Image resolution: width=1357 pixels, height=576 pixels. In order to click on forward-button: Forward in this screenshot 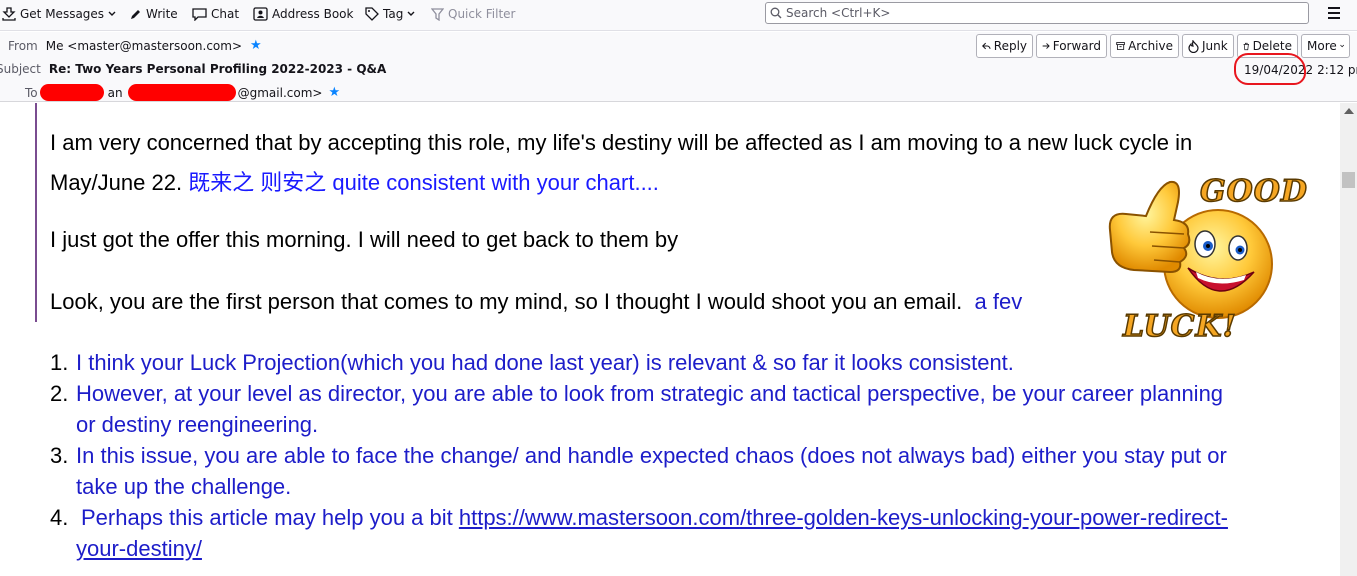, I will do `click(1071, 46)`.